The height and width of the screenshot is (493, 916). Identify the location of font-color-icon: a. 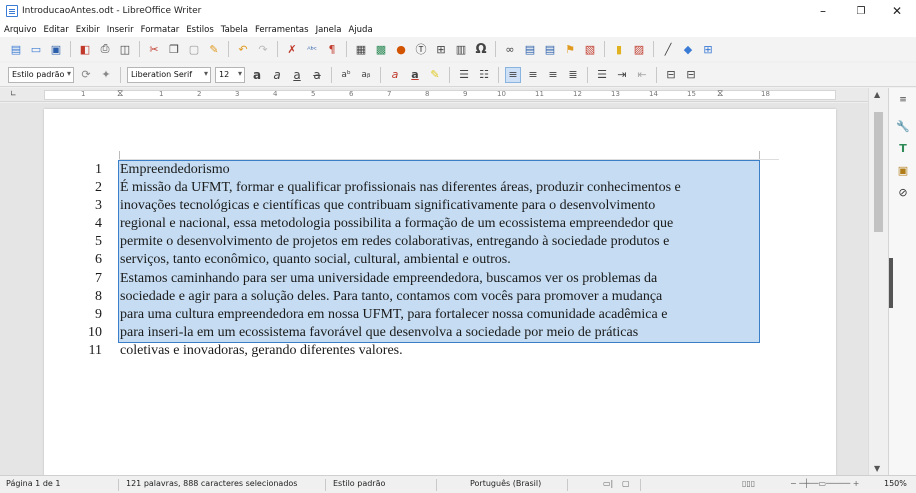
(415, 75).